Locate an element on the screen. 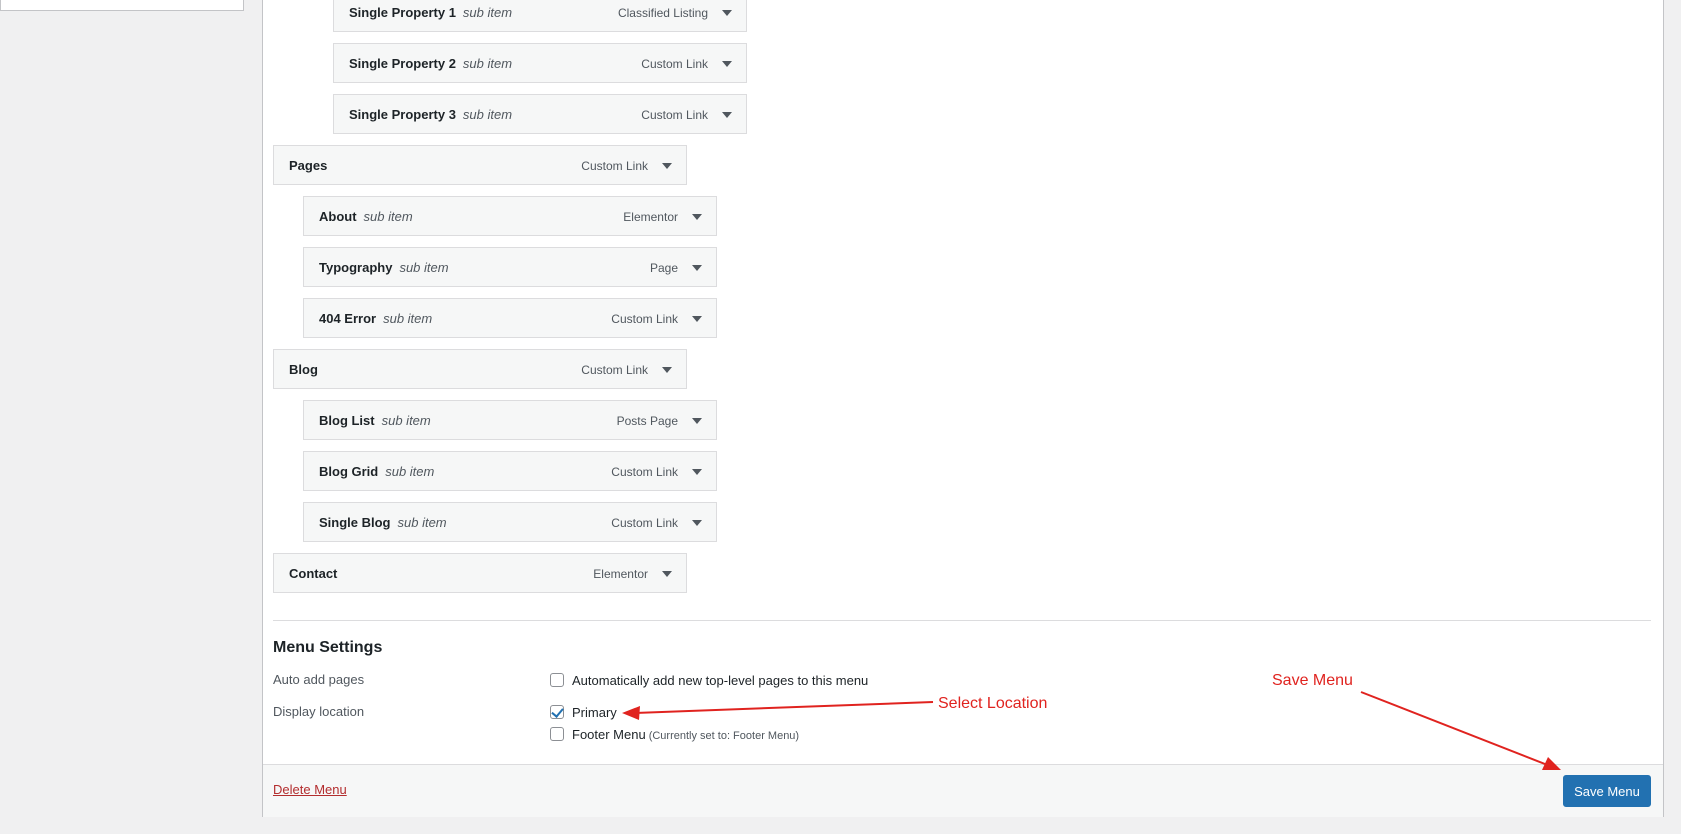 This screenshot has height=834, width=1681. save-menu-arrow-line is located at coordinates (1455, 729).